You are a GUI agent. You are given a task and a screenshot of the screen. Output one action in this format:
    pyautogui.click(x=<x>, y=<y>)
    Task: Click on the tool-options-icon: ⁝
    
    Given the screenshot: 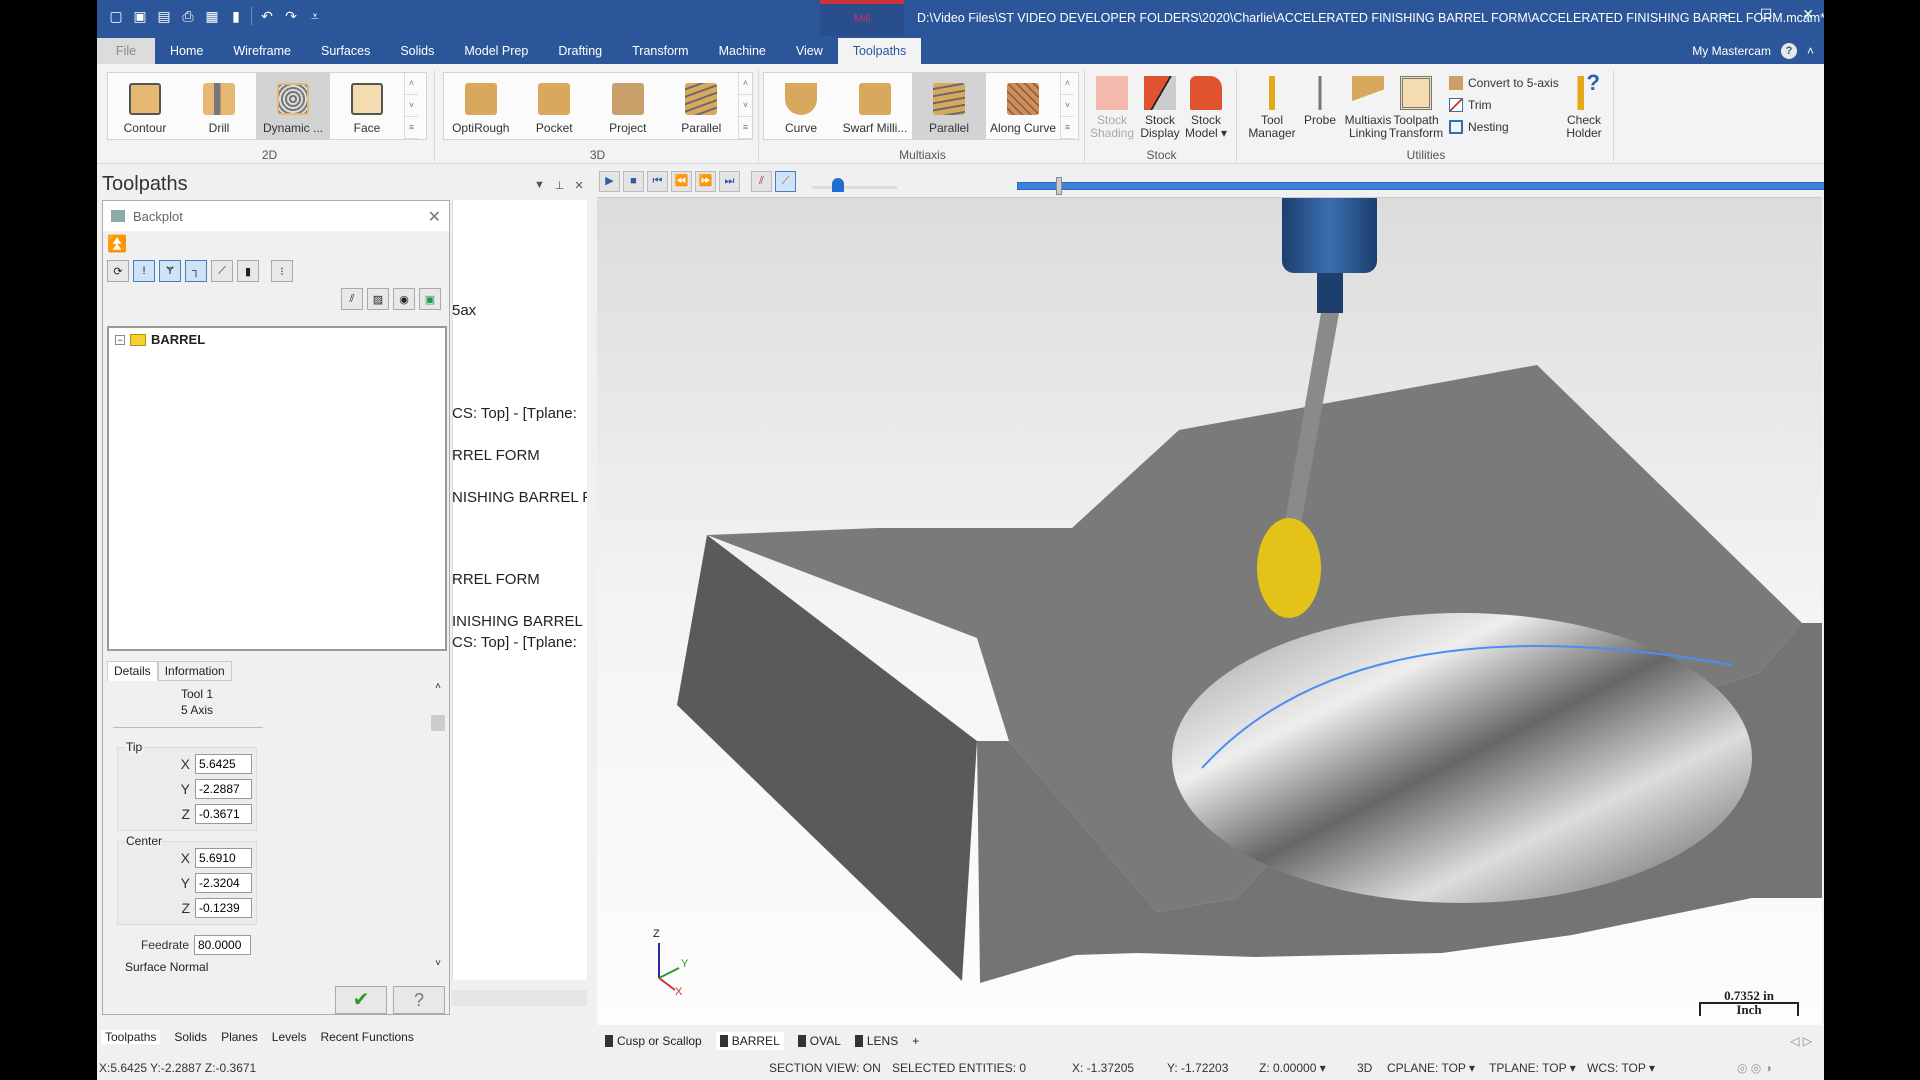 What is the action you would take?
    pyautogui.click(x=282, y=271)
    